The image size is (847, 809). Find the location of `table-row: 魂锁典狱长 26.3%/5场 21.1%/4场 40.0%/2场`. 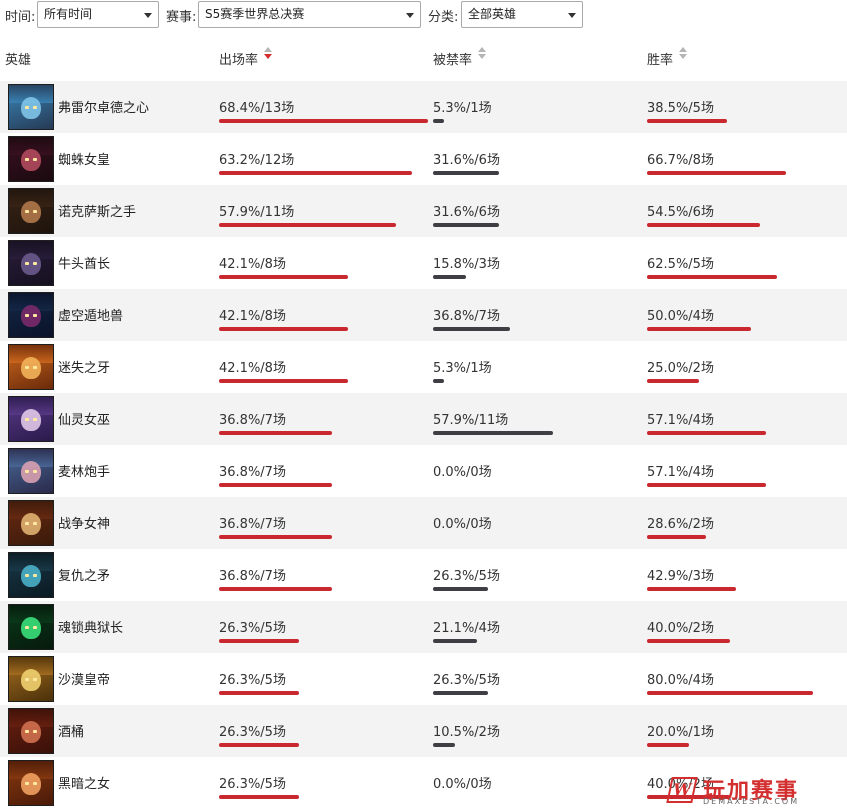

table-row: 魂锁典狱长 26.3%/5场 21.1%/4场 40.0%/2场 is located at coordinates (423, 627).